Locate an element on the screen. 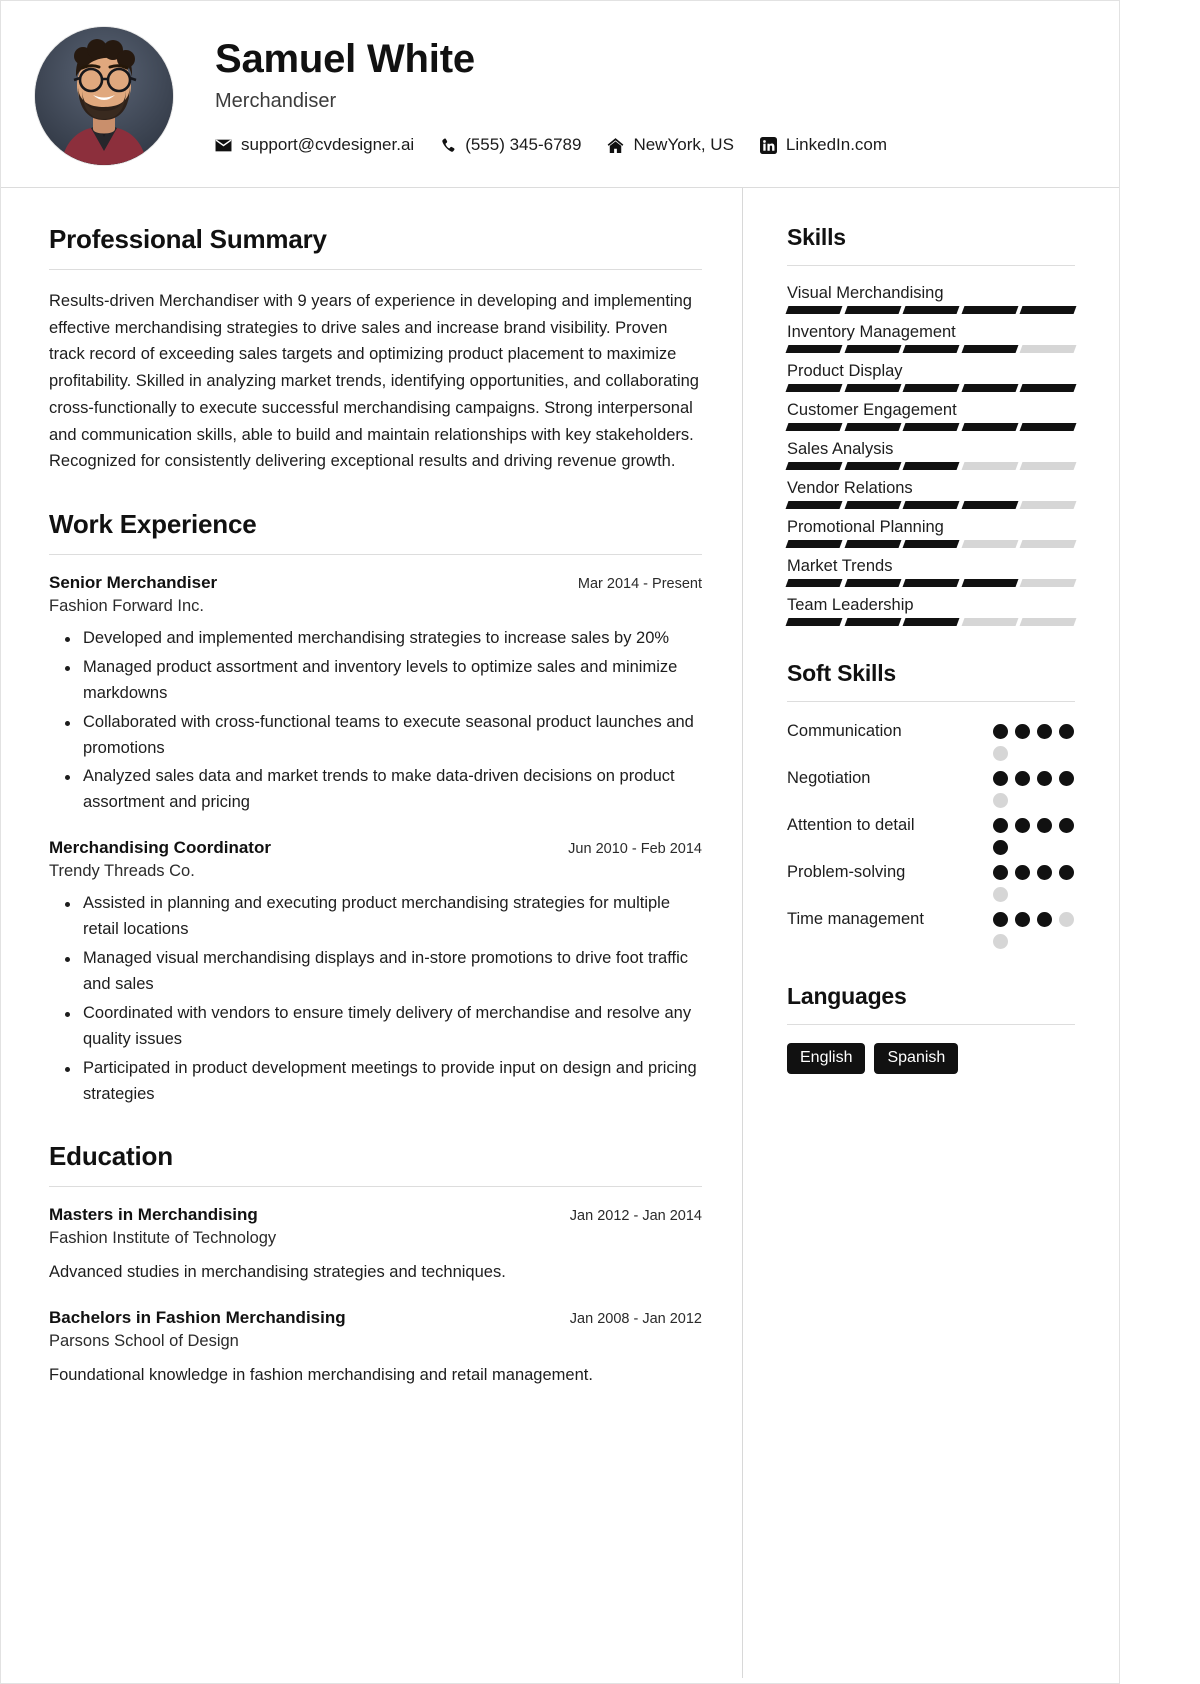 Image resolution: width=1200 pixels, height=1684 pixels. soft-skill-row: Negotiation is located at coordinates (931, 787).